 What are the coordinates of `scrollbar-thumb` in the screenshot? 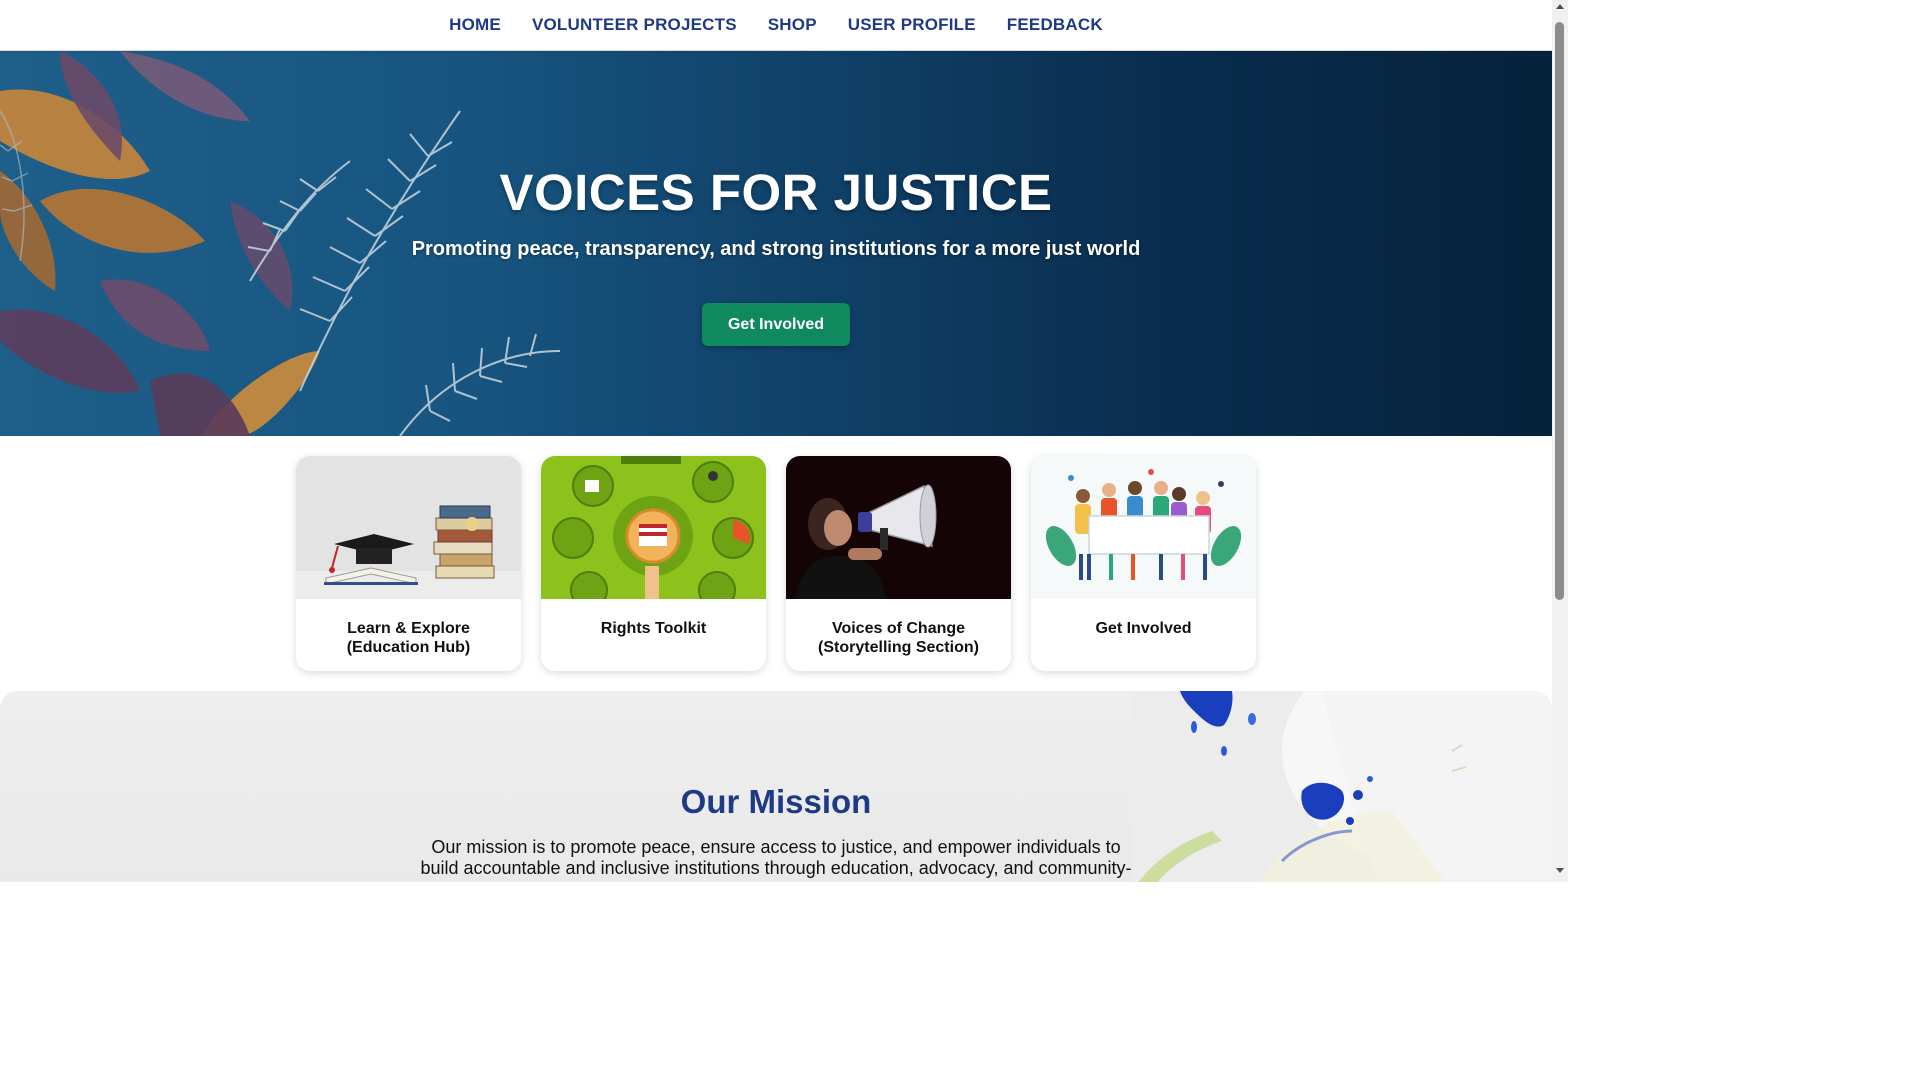 It's located at (1559, 311).